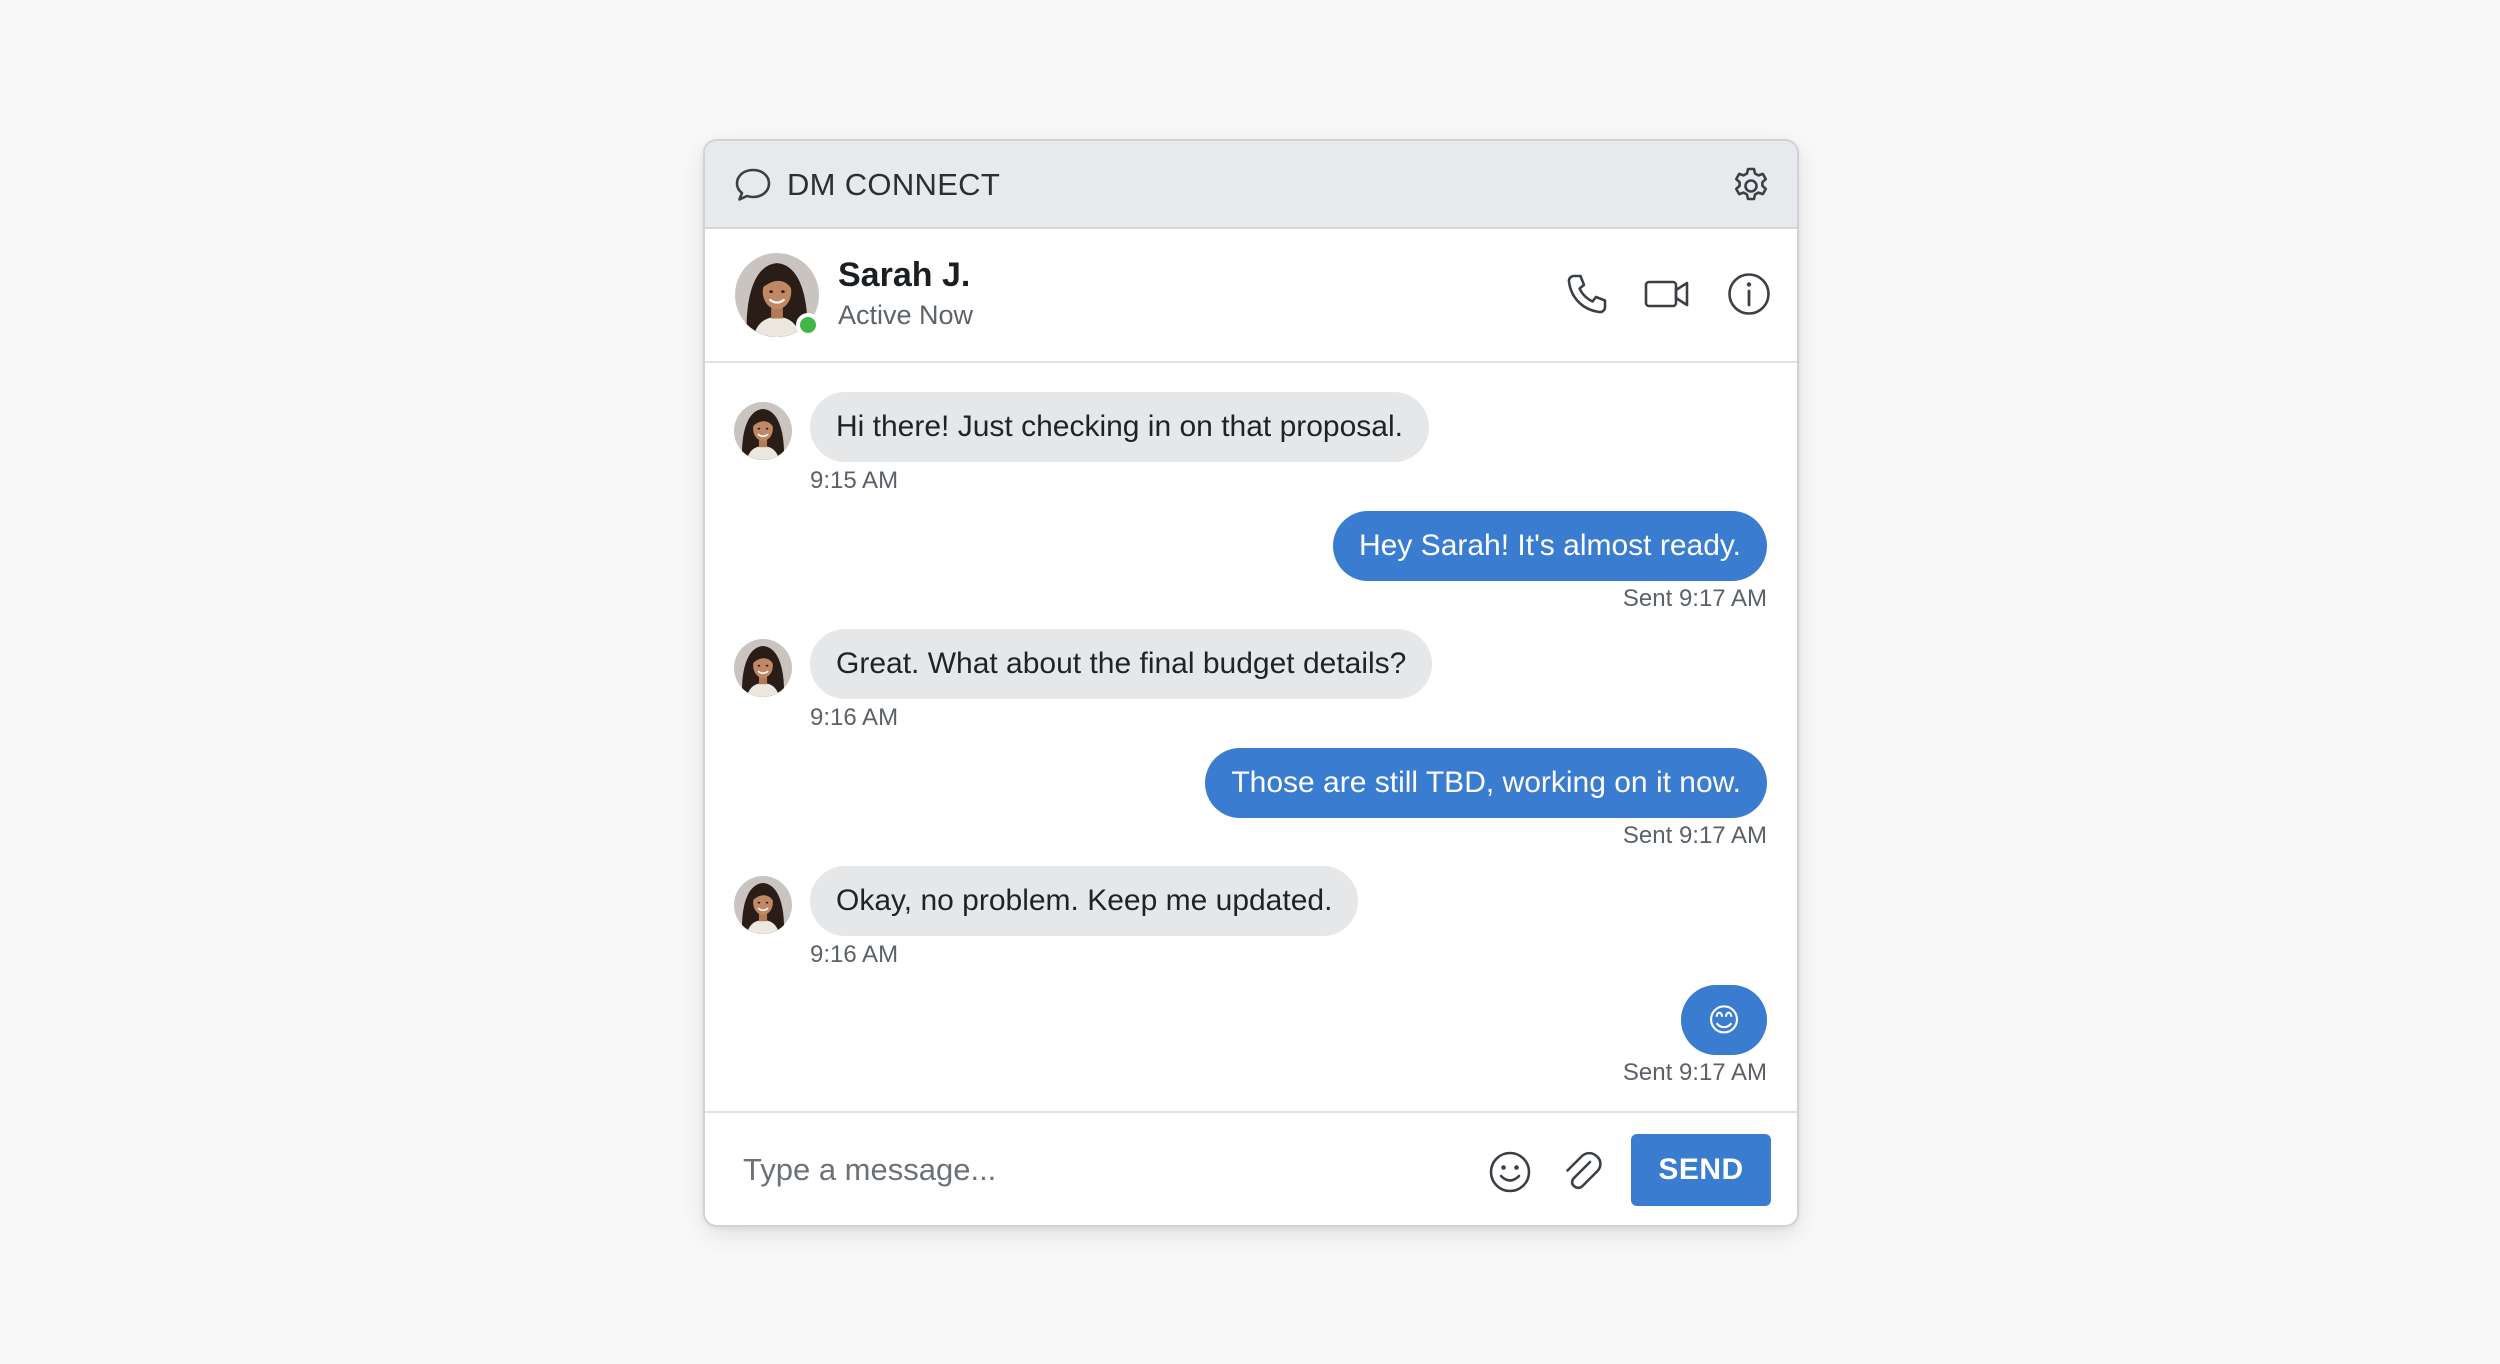 The height and width of the screenshot is (1364, 2500). Describe the element at coordinates (1701, 1170) in the screenshot. I see `send-button: SEND` at that location.